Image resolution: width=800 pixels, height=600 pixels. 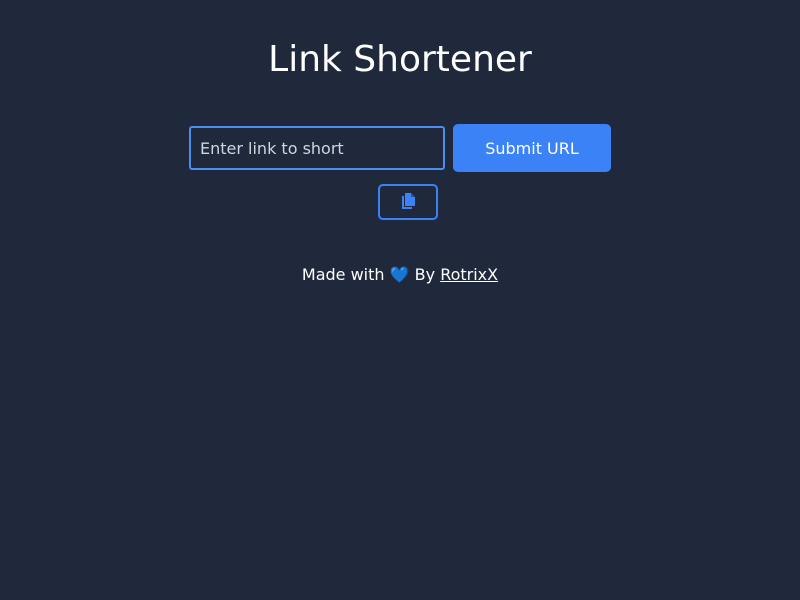 I want to click on footer-by: By, so click(x=425, y=274).